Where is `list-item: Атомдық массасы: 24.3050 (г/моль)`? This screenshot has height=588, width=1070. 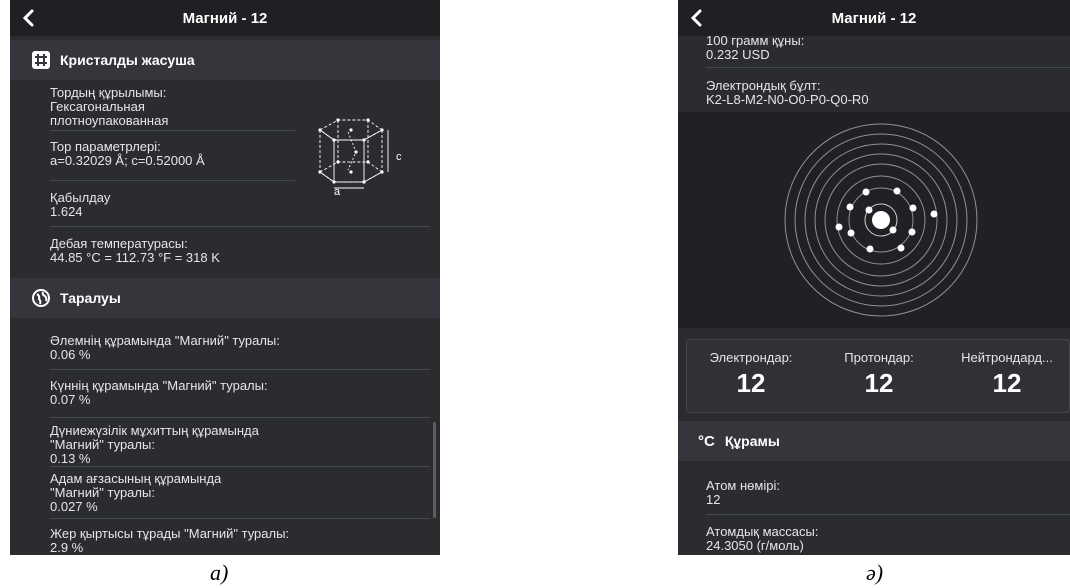 list-item: Атомдық массасы: 24.3050 (г/моль) is located at coordinates (762, 539).